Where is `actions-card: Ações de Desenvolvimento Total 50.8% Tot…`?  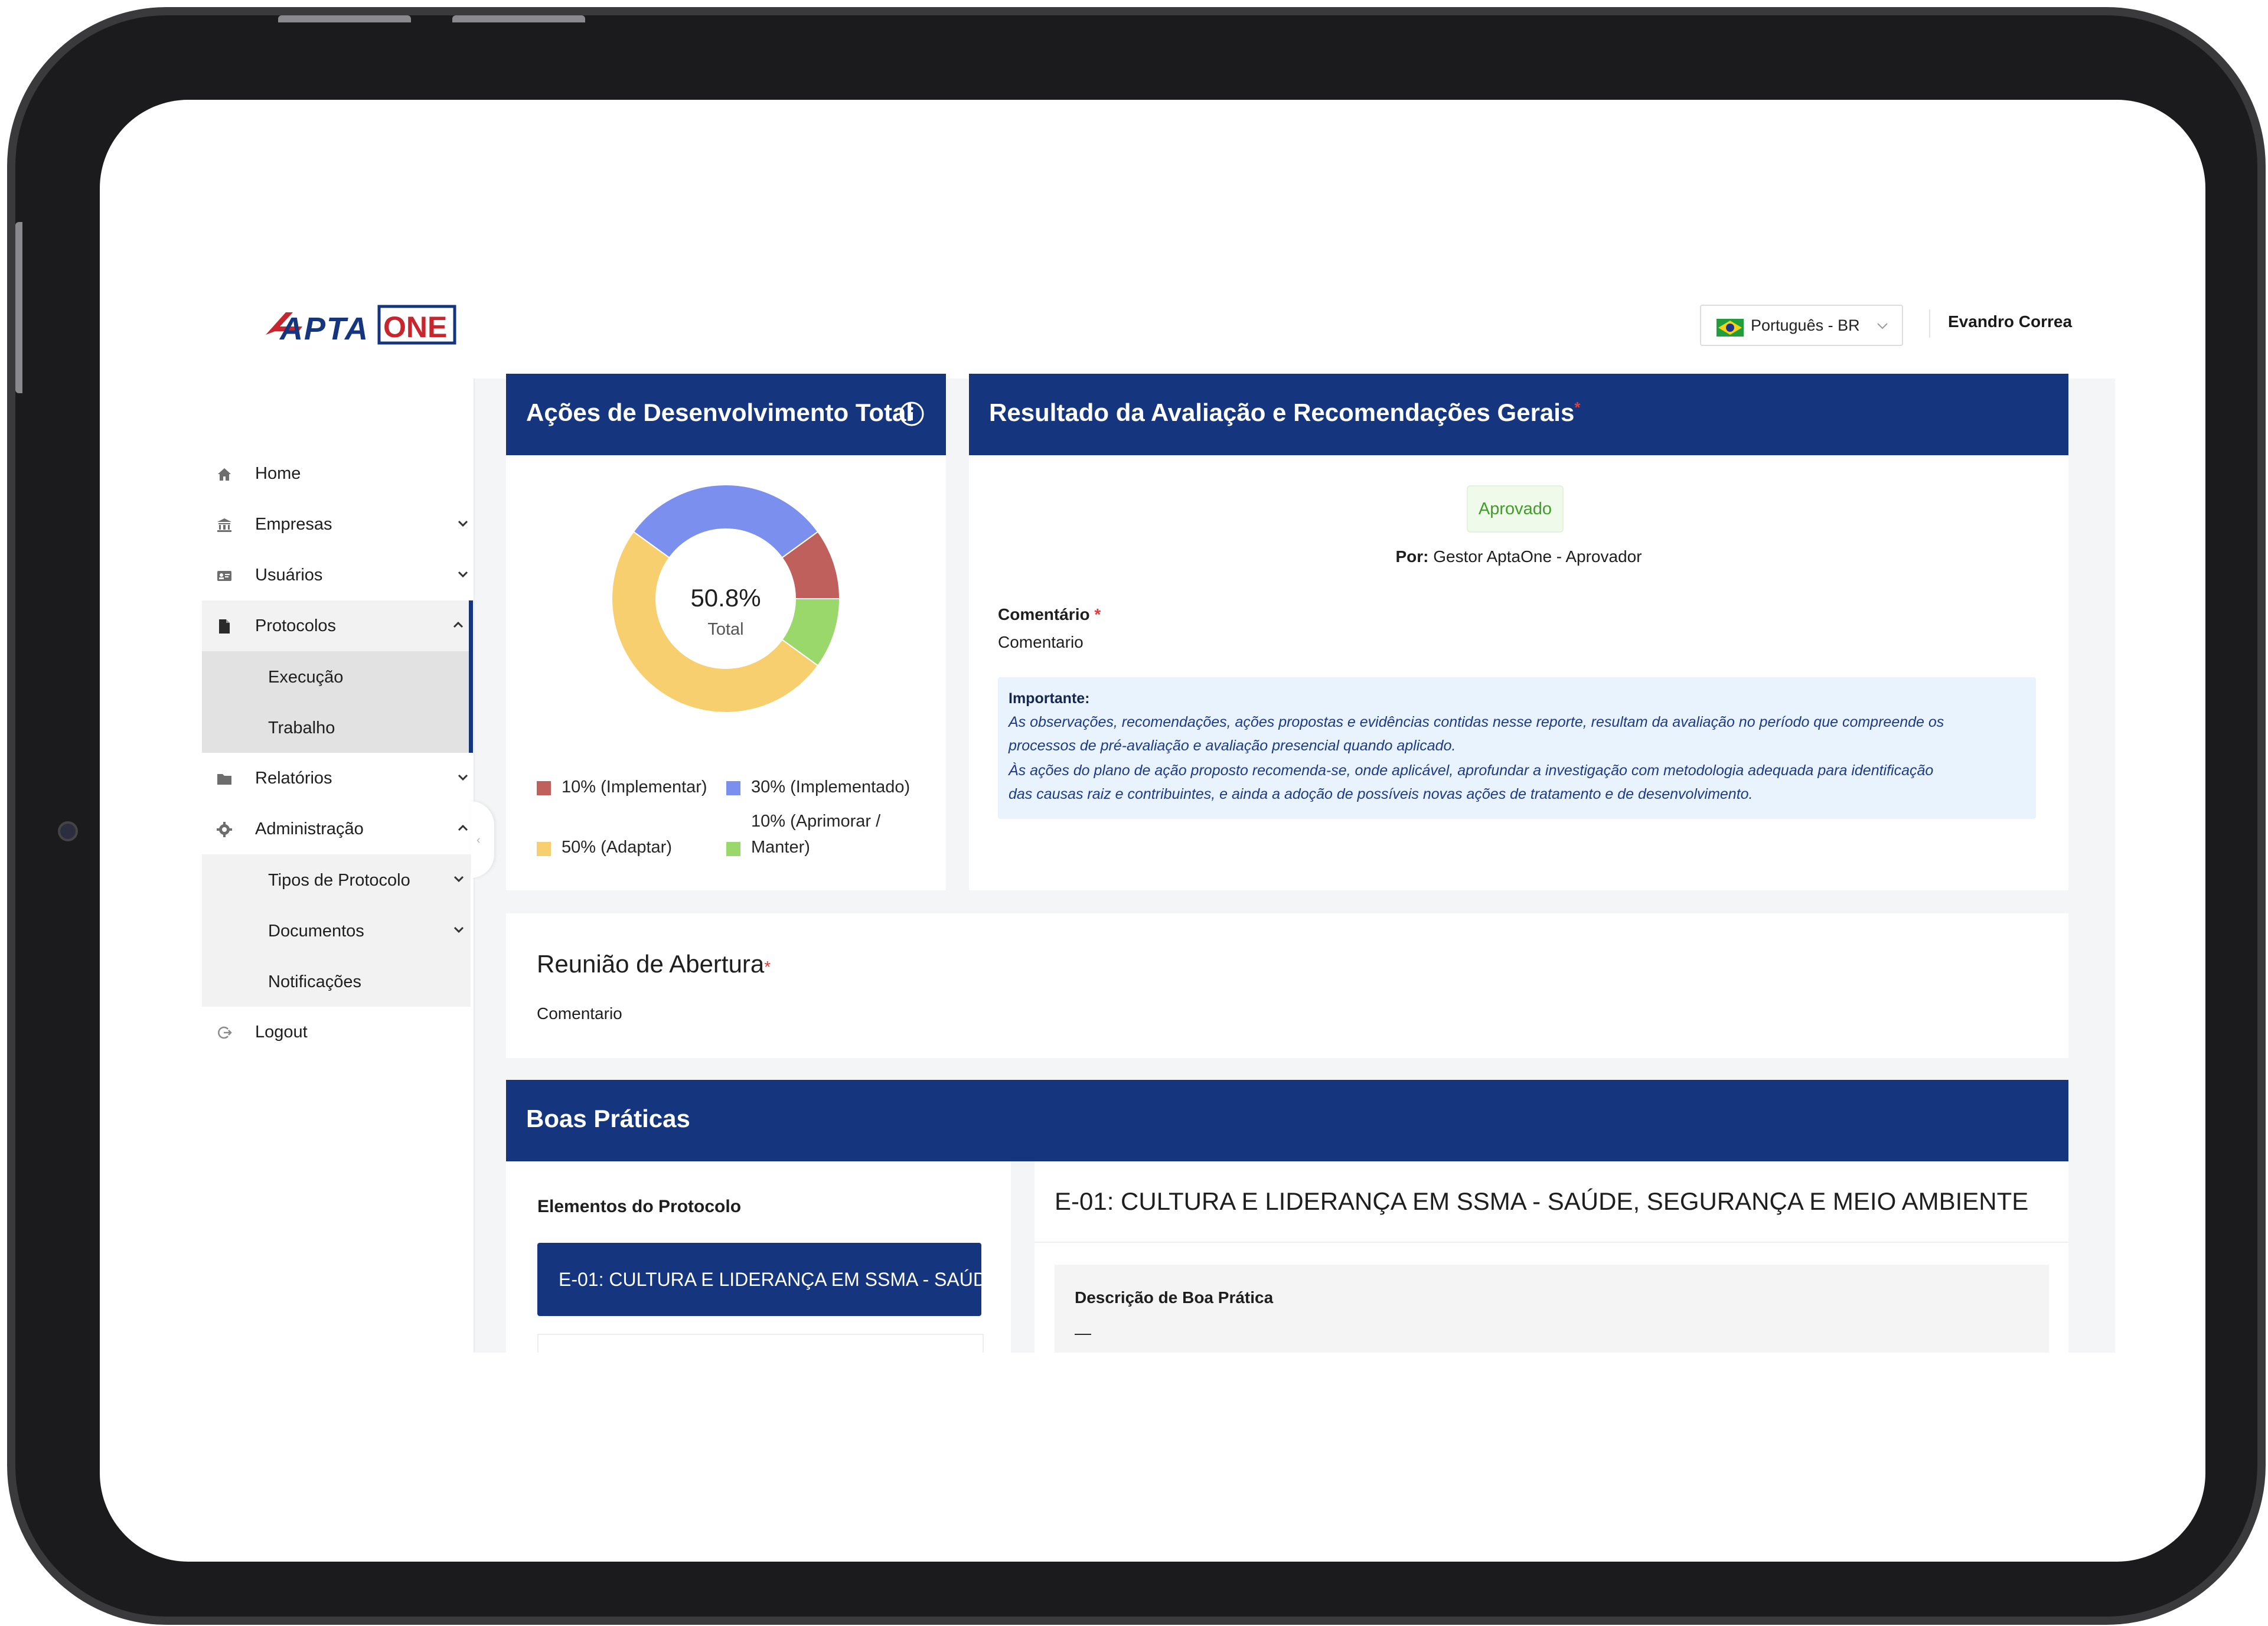 actions-card: Ações de Desenvolvimento Total 50.8% Tot… is located at coordinates (726, 632).